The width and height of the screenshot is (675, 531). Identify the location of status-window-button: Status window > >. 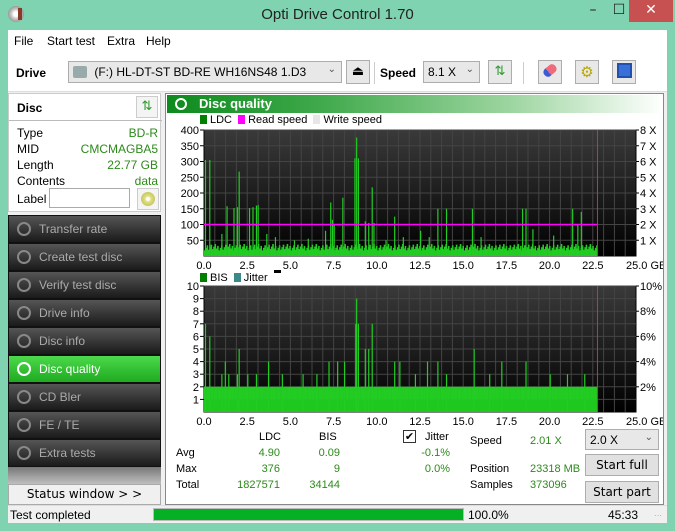
(84, 494).